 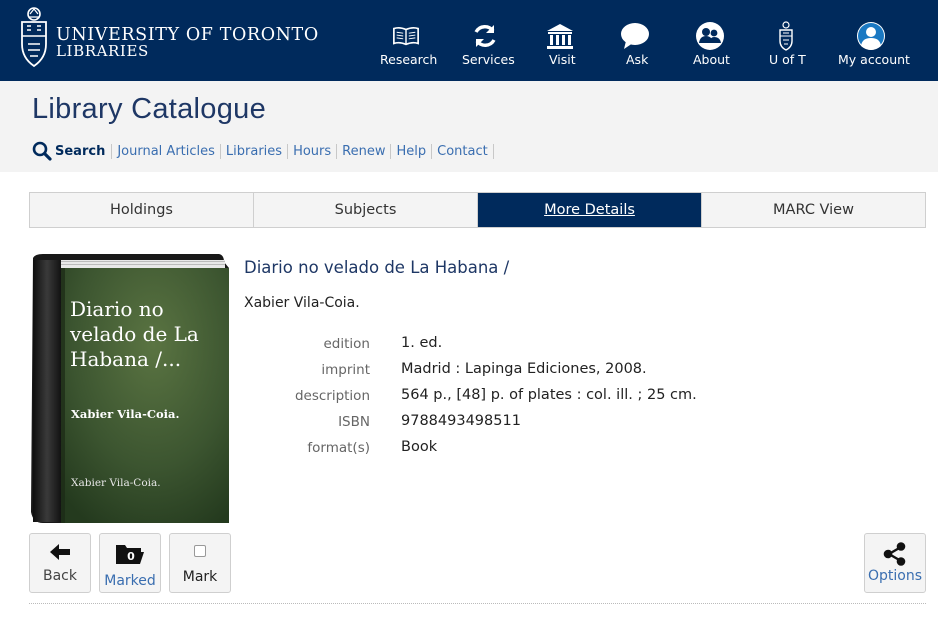 I want to click on user-icon, so click(x=871, y=36).